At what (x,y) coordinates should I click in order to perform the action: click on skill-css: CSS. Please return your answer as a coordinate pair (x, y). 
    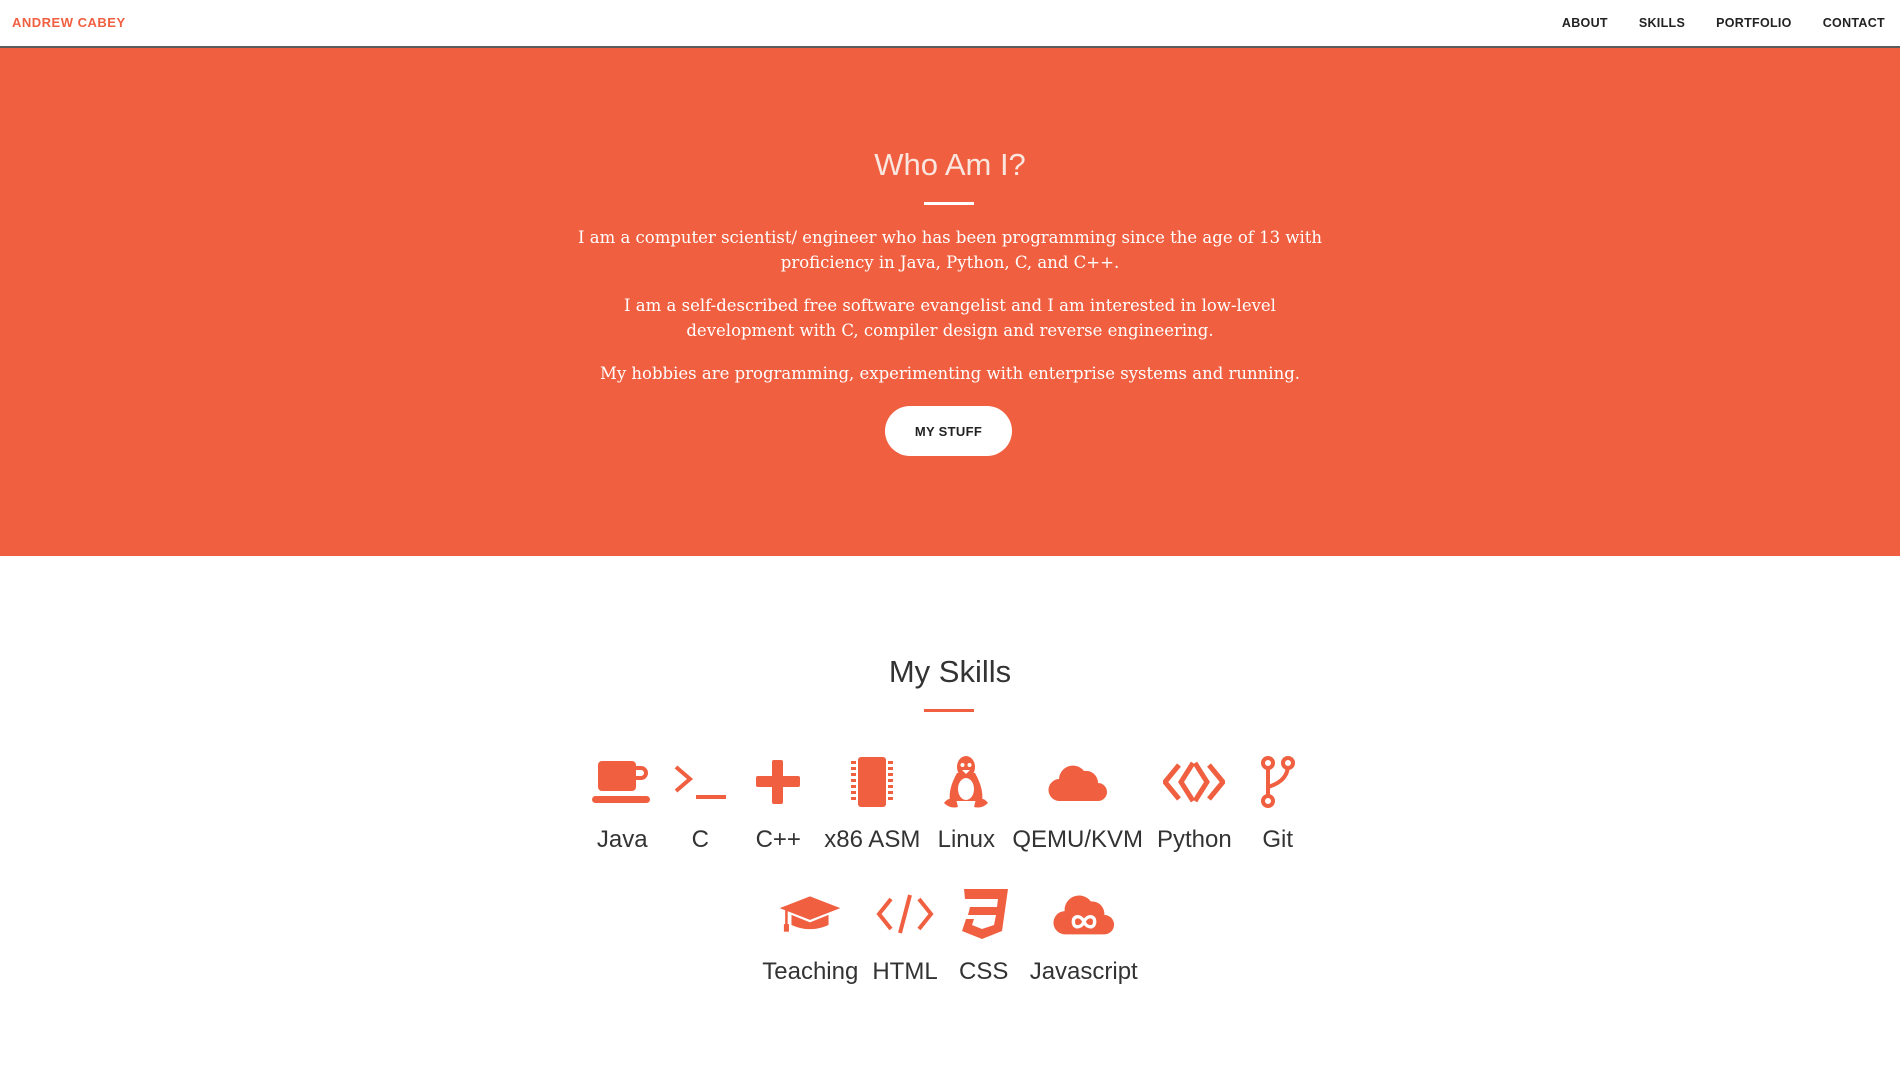
    Looking at the image, I should click on (984, 935).